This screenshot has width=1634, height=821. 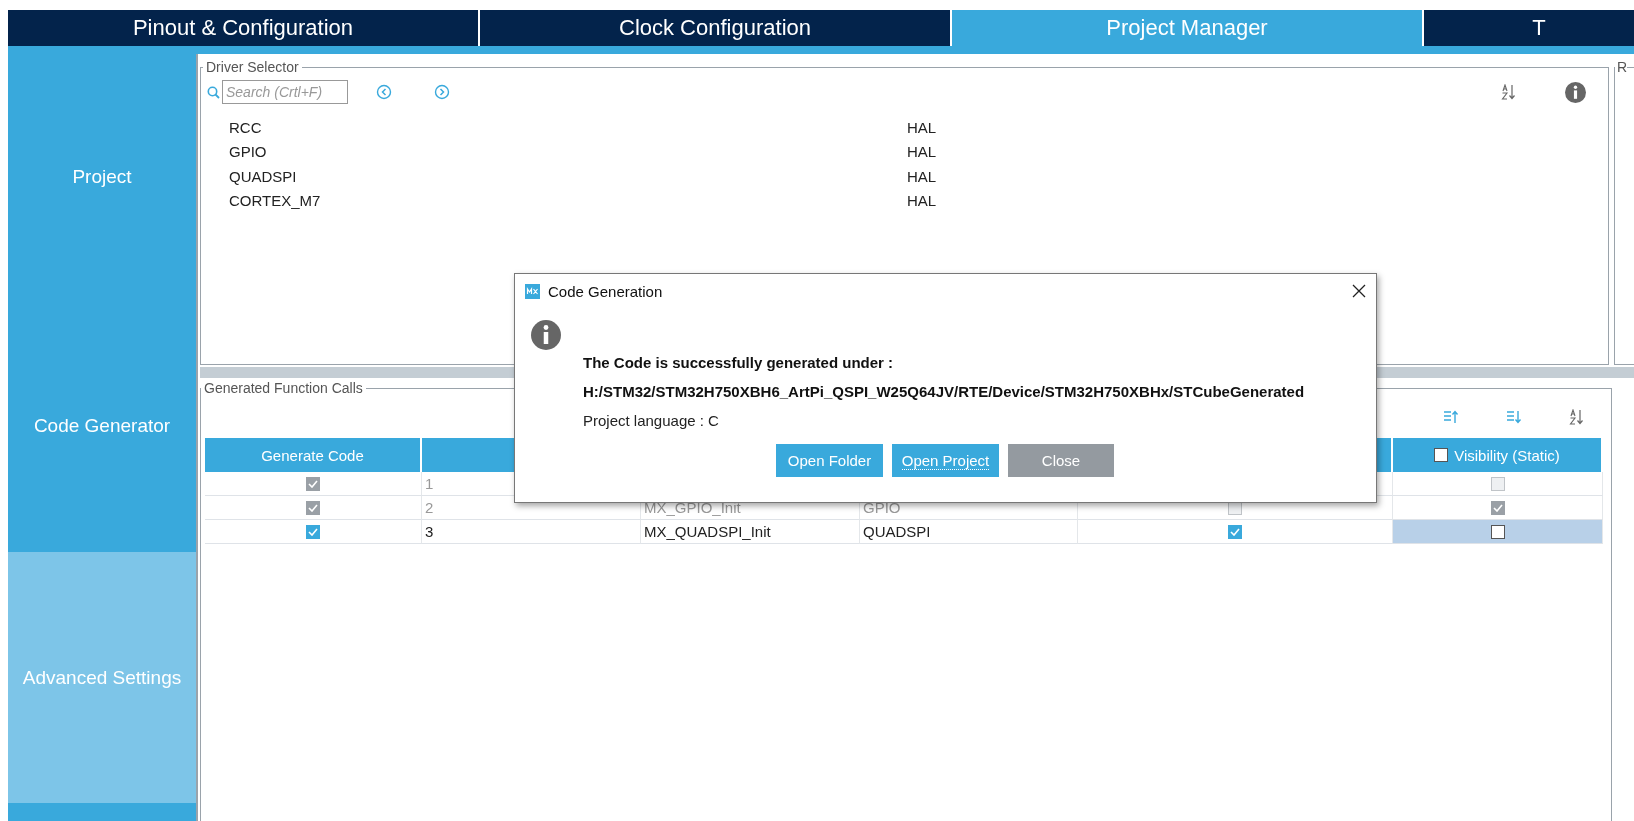 What do you see at coordinates (1188, 28) in the screenshot?
I see `tab: Project Manager` at bounding box center [1188, 28].